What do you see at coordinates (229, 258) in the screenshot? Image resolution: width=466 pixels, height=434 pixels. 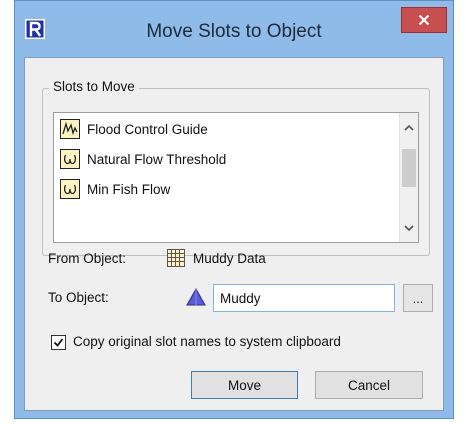 I see `from-object-value: Muddy Data` at bounding box center [229, 258].